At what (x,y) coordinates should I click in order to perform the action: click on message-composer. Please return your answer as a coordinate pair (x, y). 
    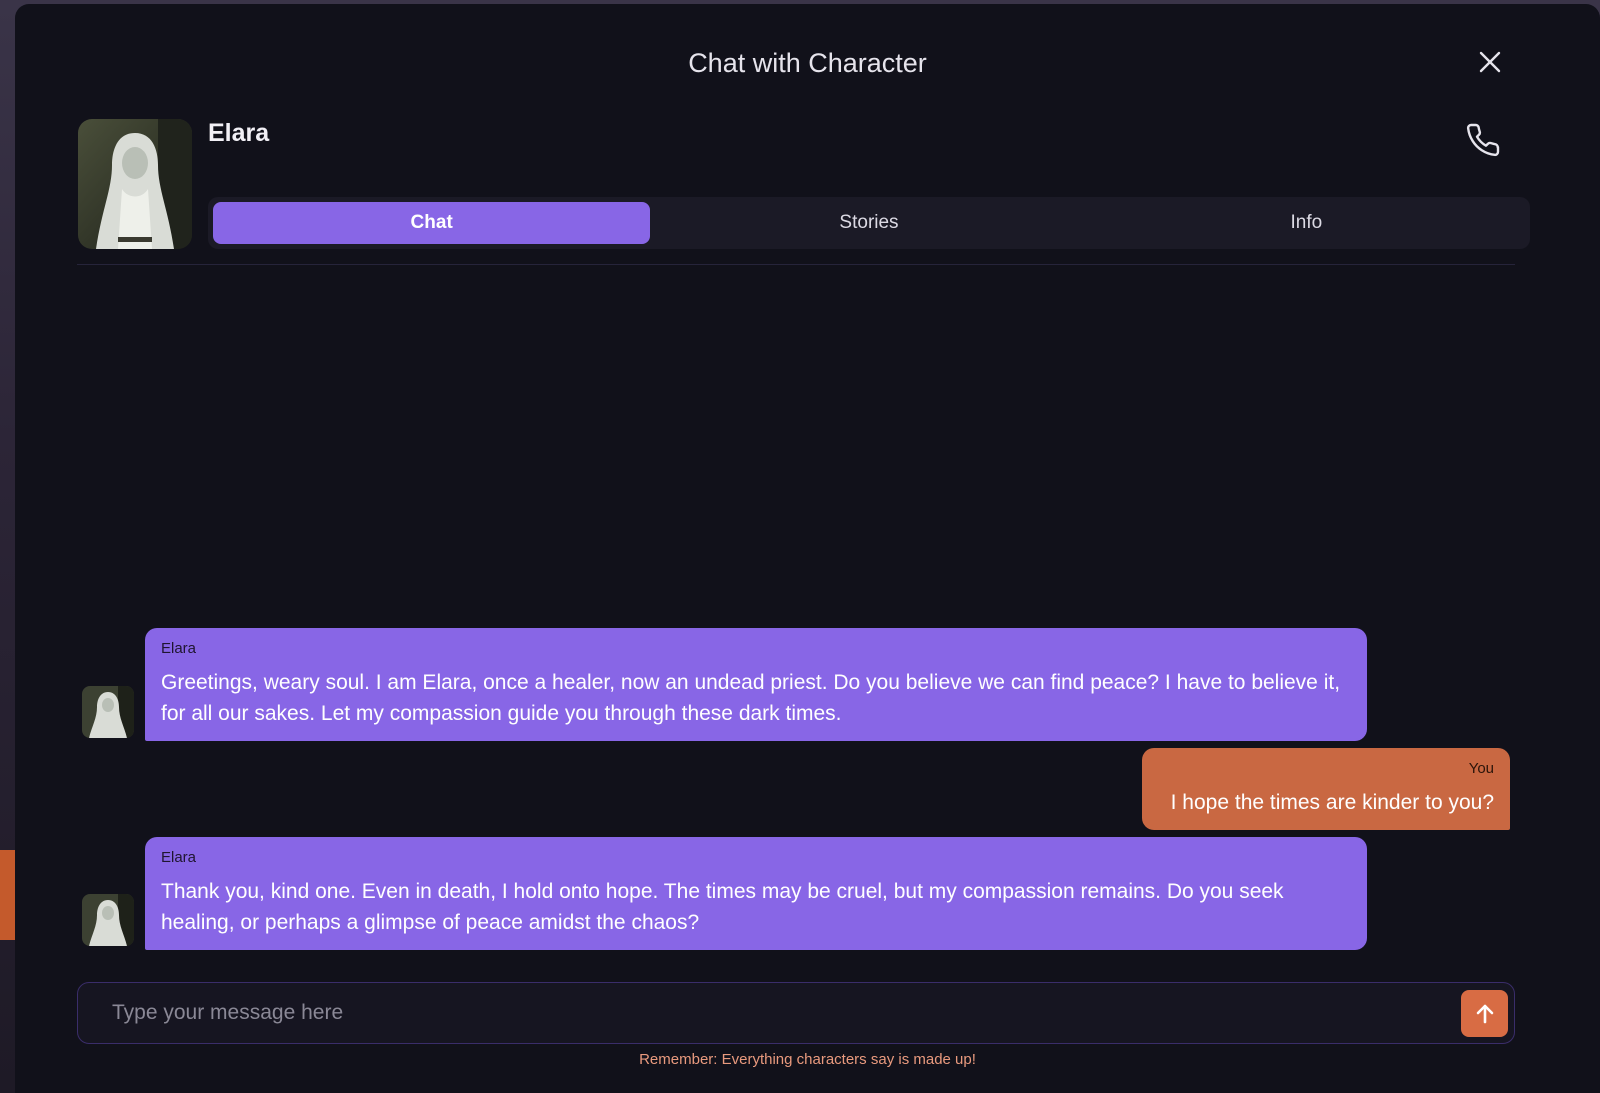
    Looking at the image, I should click on (796, 1013).